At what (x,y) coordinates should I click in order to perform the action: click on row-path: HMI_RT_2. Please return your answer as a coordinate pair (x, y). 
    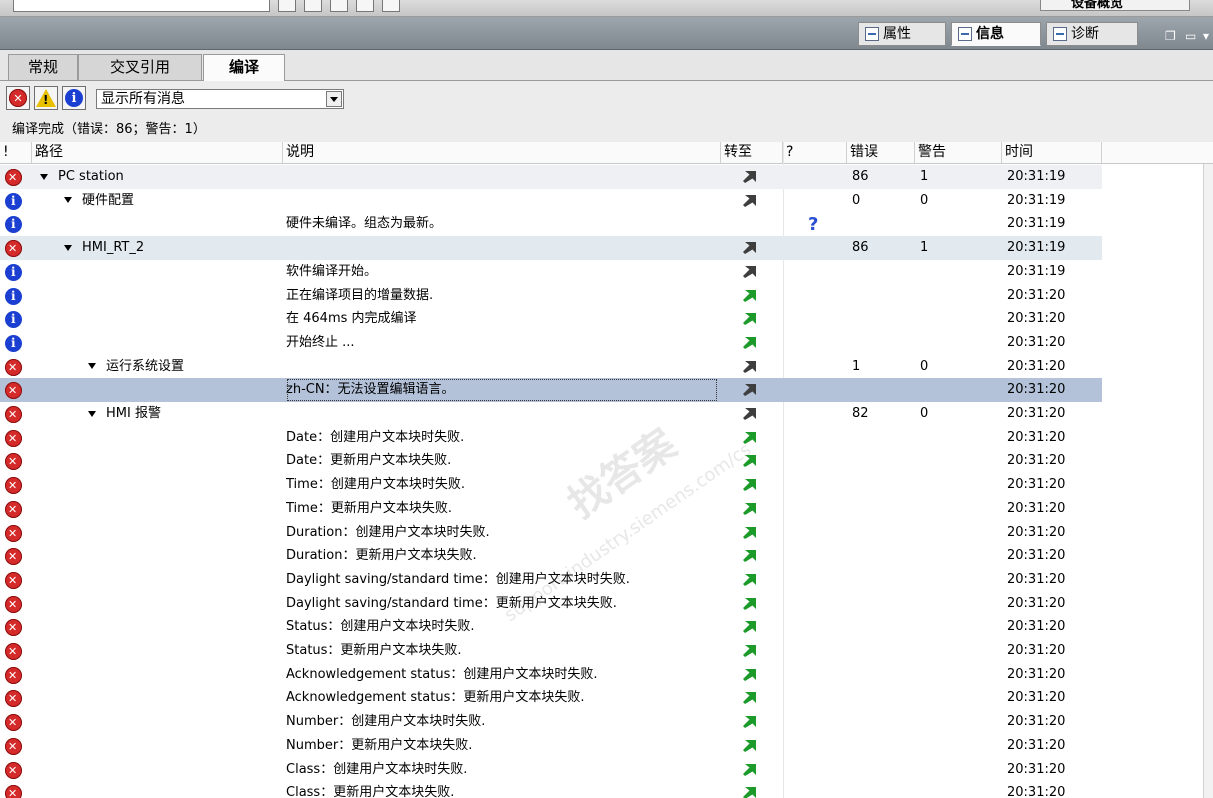
    Looking at the image, I should click on (104, 248).